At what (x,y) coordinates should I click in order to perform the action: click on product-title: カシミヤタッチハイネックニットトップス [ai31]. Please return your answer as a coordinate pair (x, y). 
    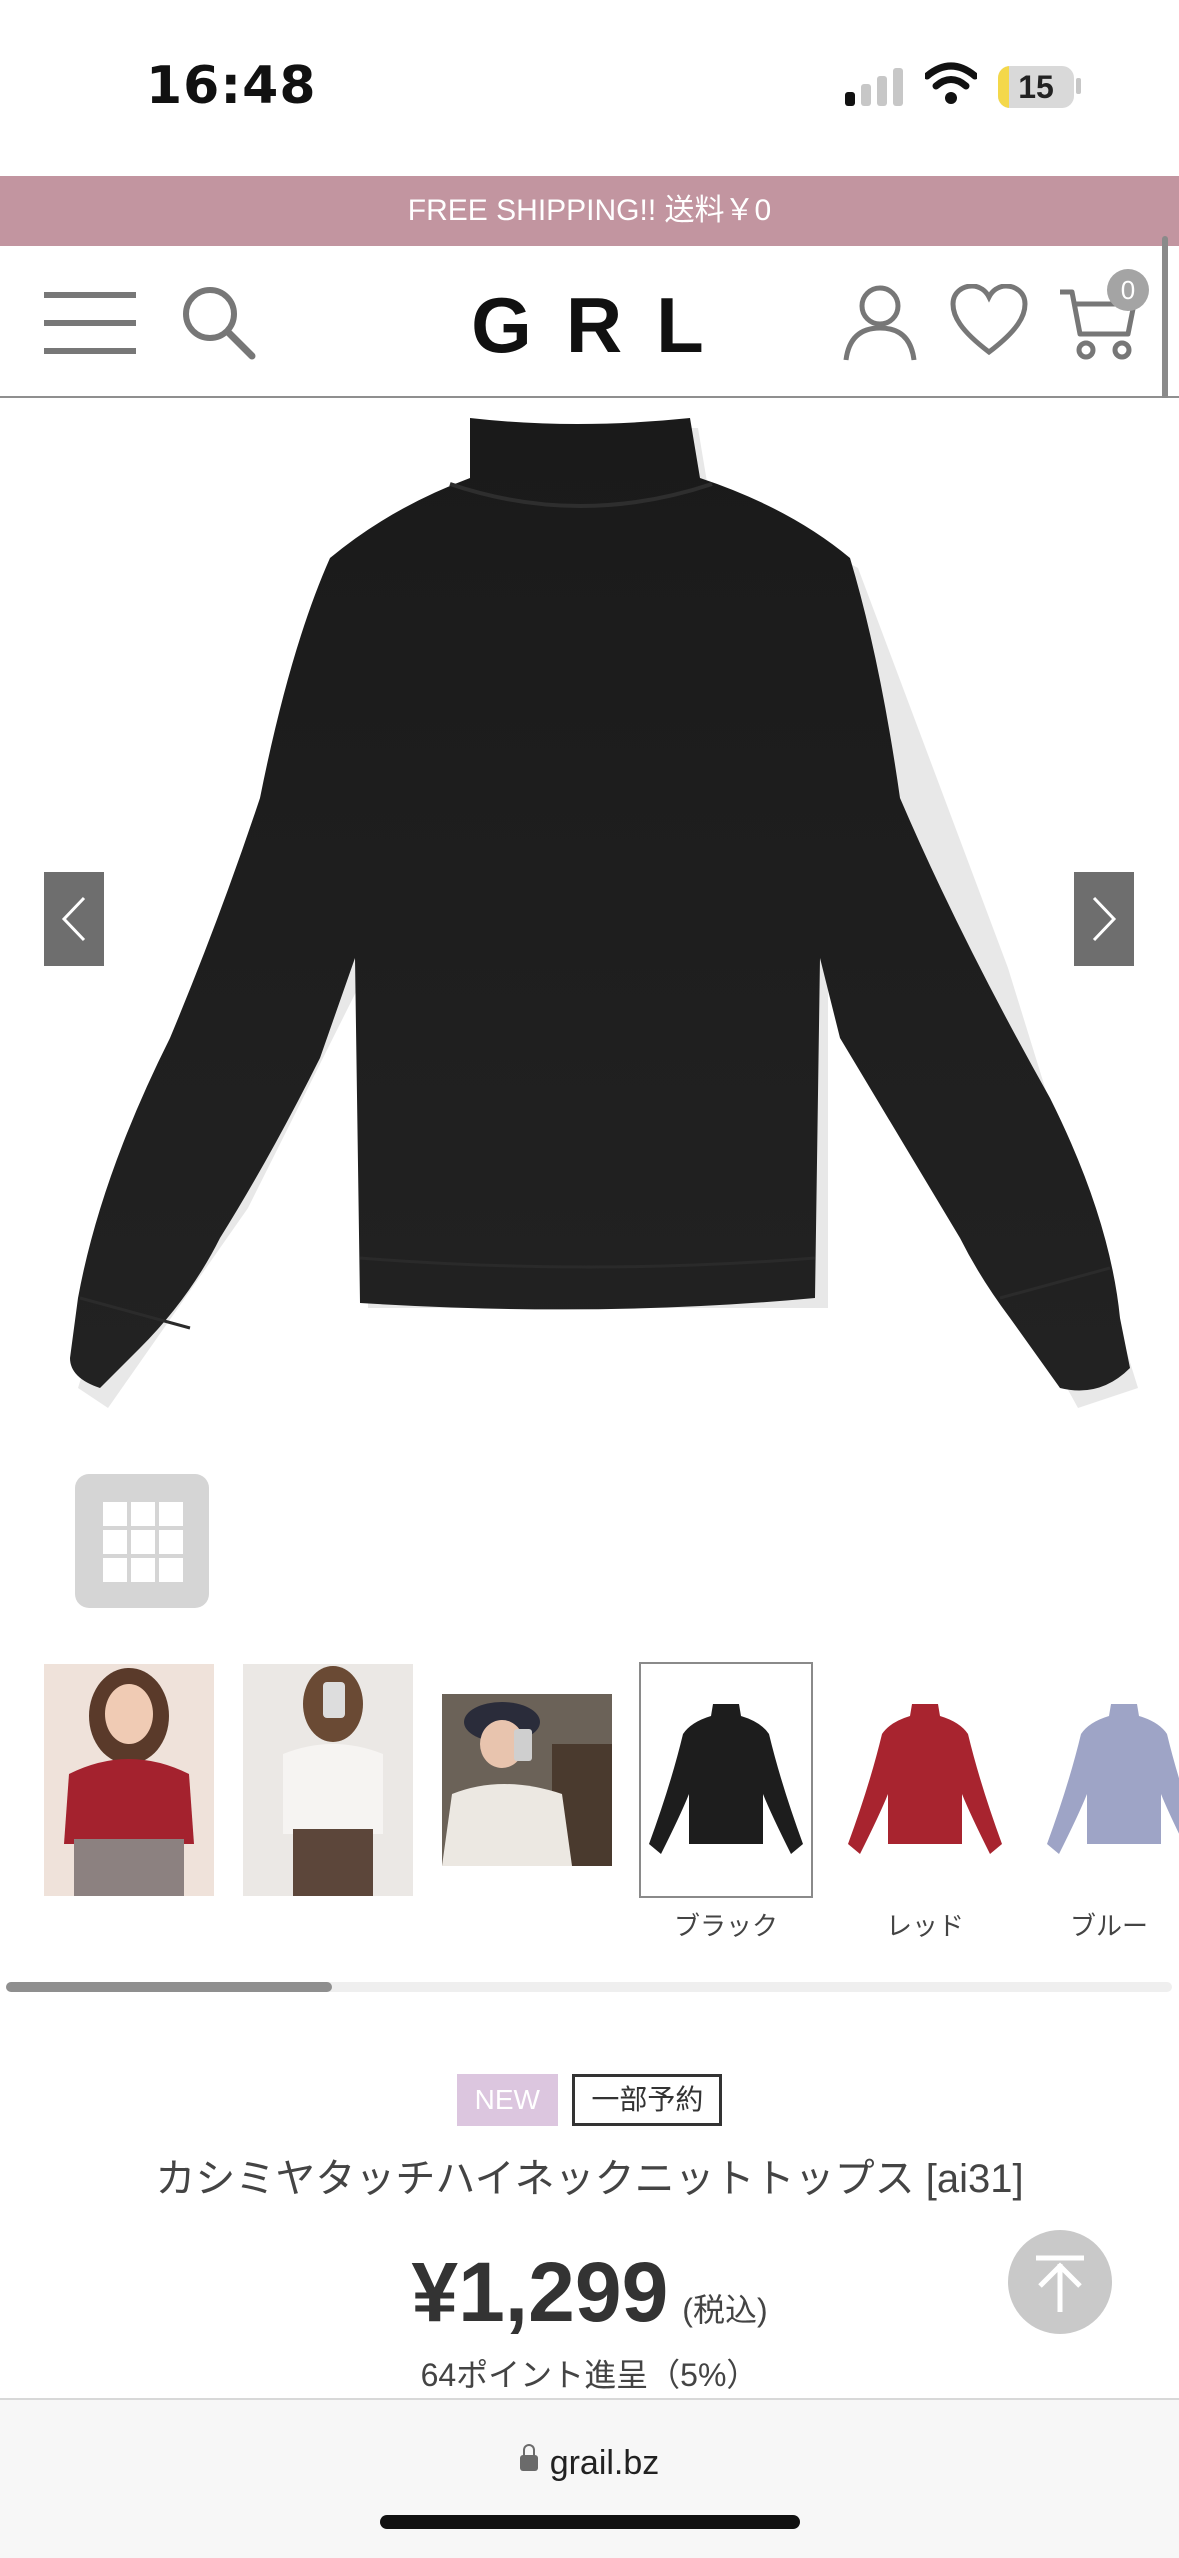
    Looking at the image, I should click on (589, 2179).